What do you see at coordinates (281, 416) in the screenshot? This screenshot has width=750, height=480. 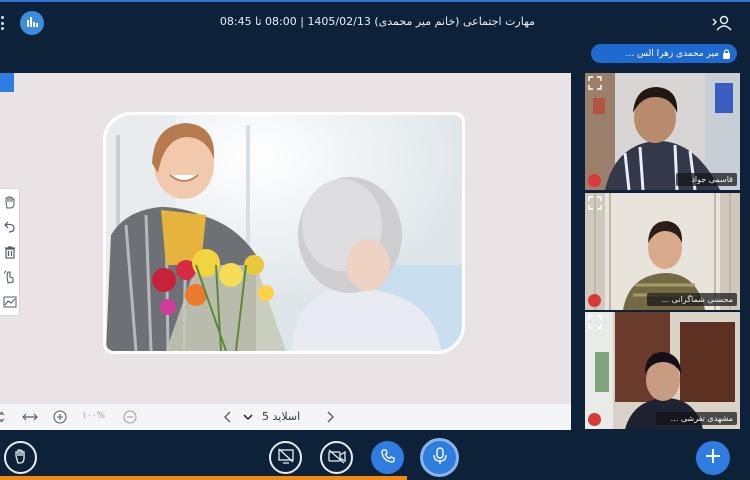 I see `slide-number-label: اسلاید 5` at bounding box center [281, 416].